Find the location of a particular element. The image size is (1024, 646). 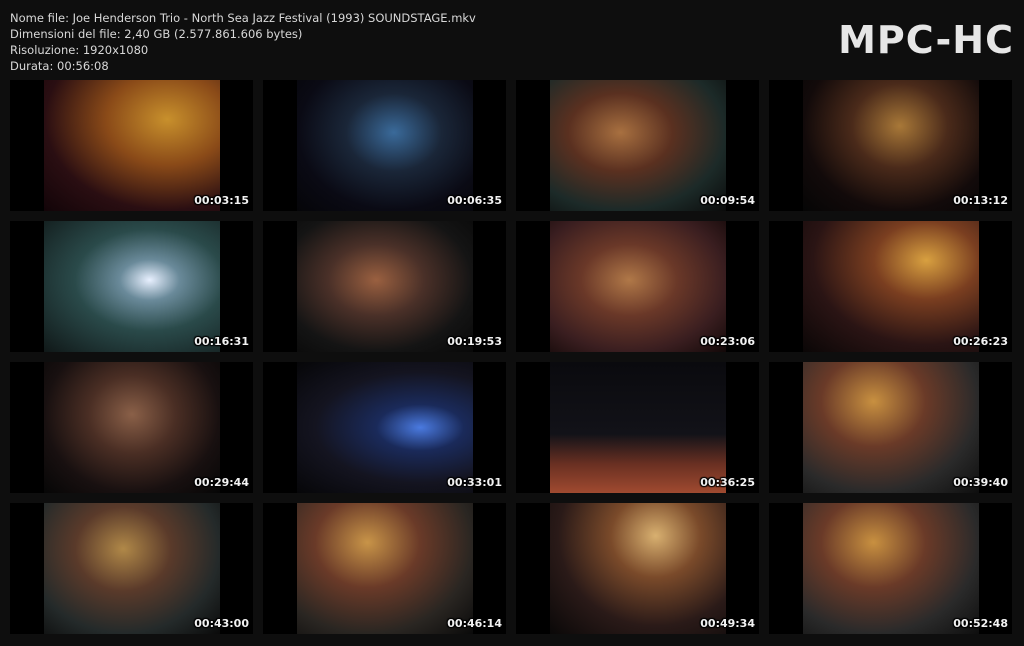

thumbnail-timestamp: 00:23:06 is located at coordinates (727, 341).